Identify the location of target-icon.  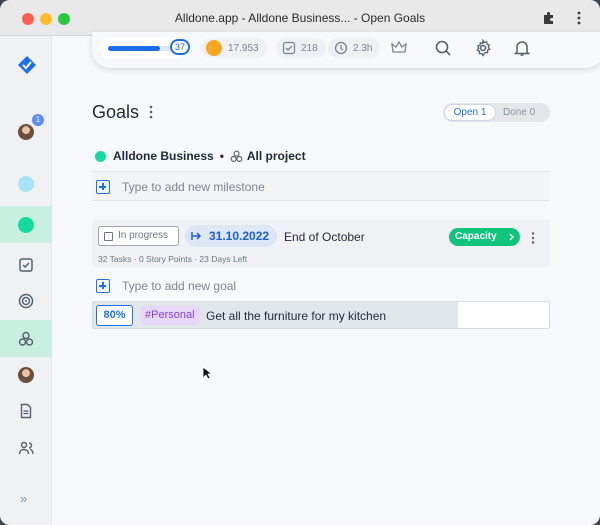
(26, 300).